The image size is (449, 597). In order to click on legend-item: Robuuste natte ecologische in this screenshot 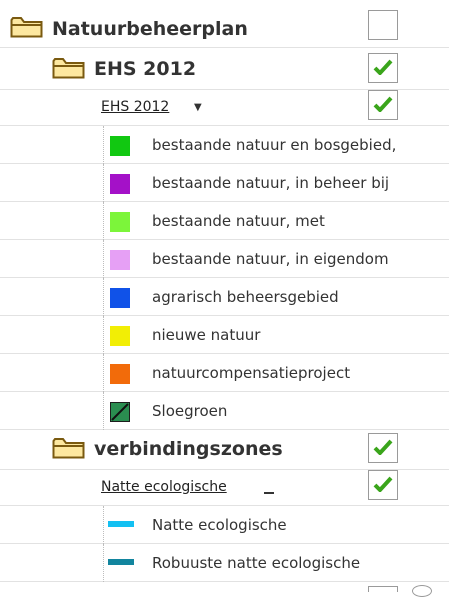, I will do `click(224, 563)`.